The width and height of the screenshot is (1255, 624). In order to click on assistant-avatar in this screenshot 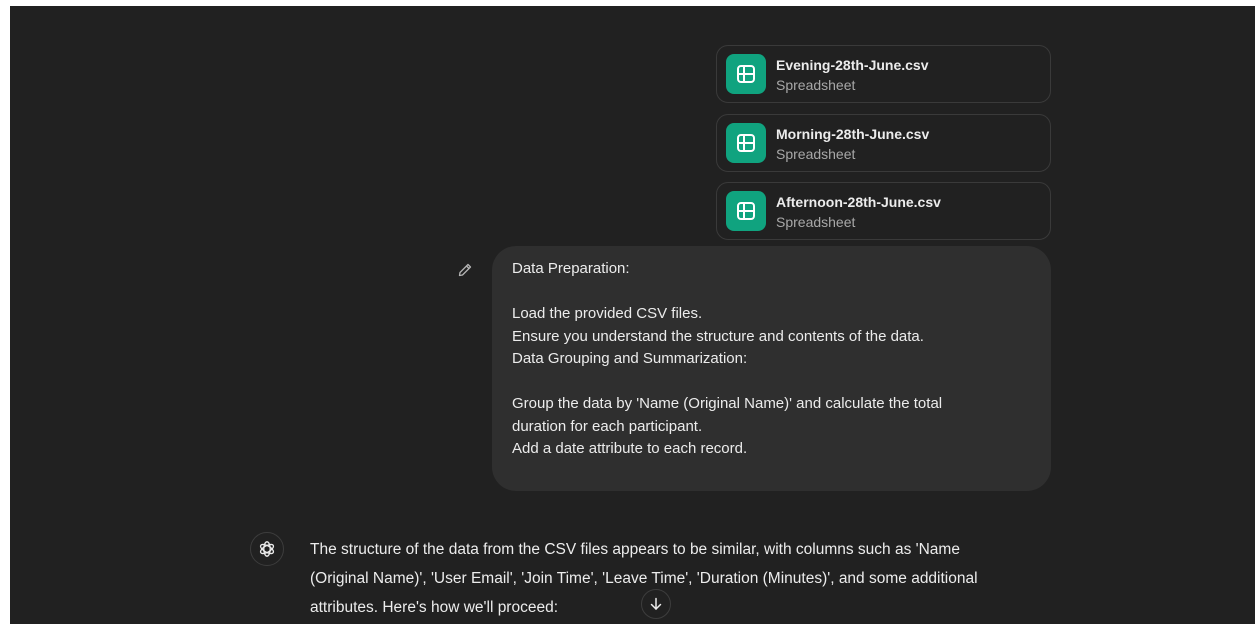, I will do `click(267, 549)`.